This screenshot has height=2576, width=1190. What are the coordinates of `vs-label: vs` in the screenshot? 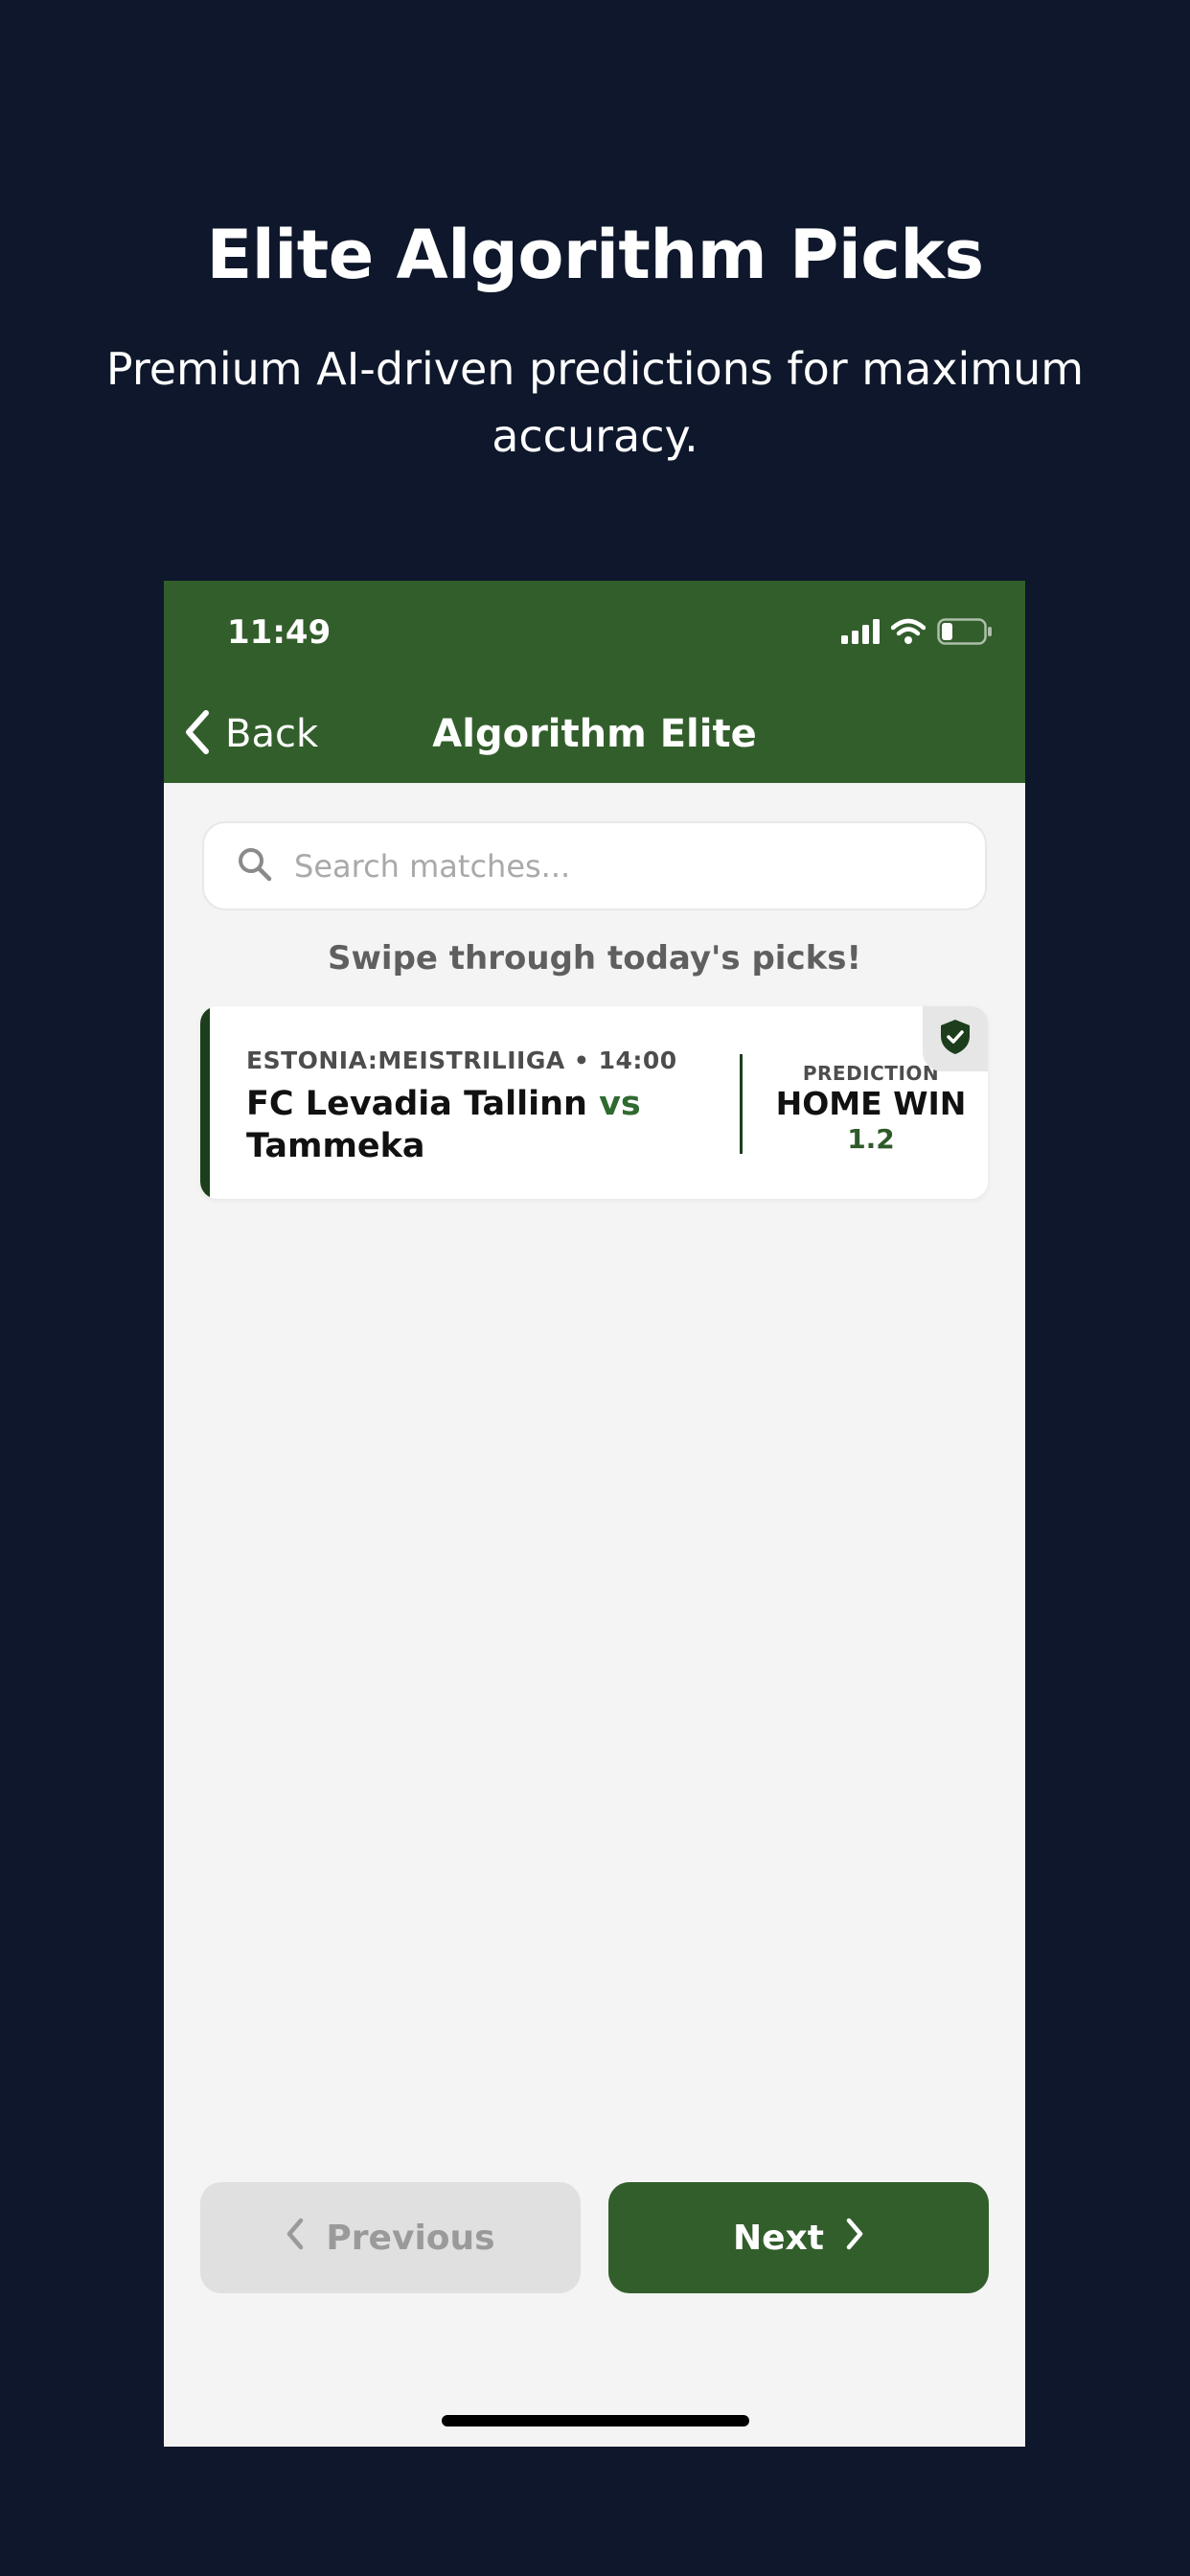 It's located at (620, 1104).